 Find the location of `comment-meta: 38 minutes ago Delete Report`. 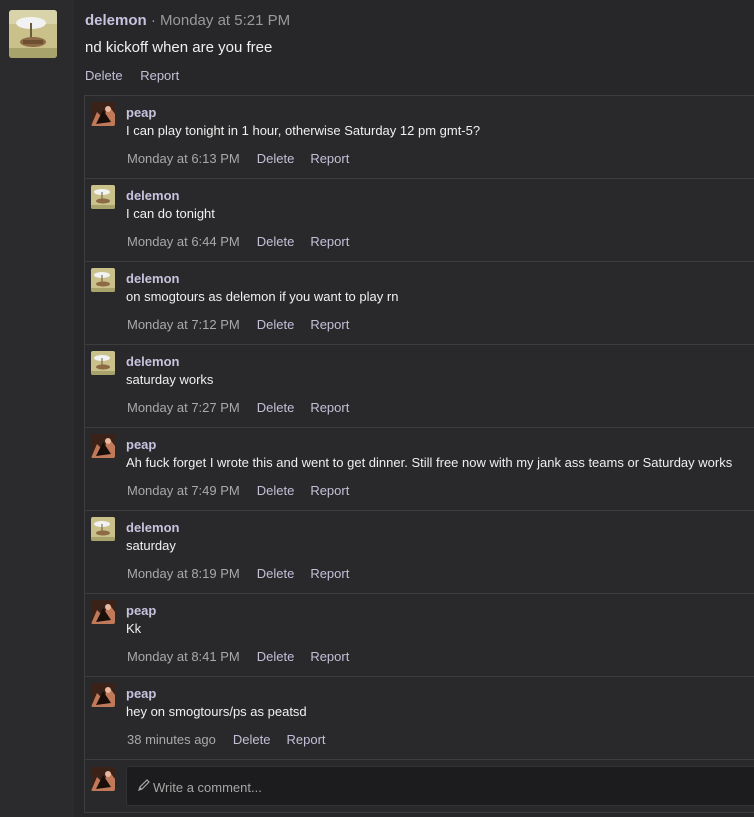

comment-meta: 38 minutes ago Delete Report is located at coordinates (234, 739).